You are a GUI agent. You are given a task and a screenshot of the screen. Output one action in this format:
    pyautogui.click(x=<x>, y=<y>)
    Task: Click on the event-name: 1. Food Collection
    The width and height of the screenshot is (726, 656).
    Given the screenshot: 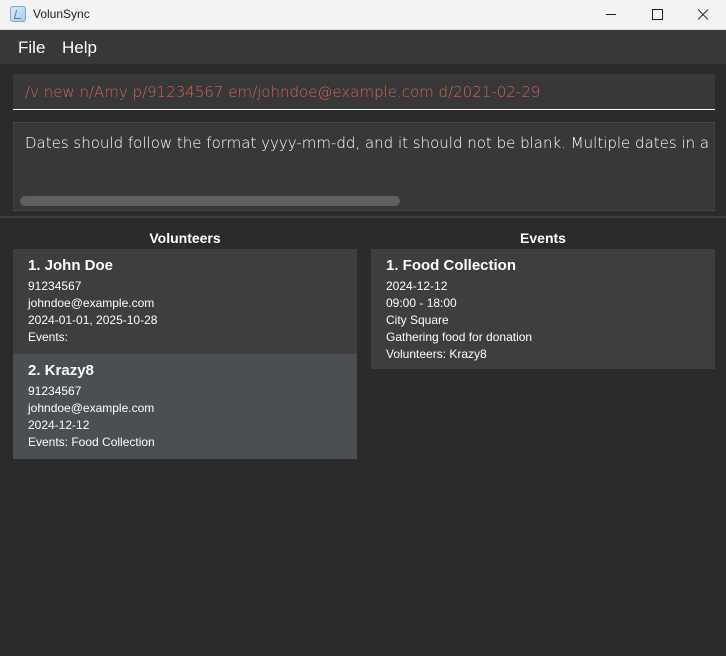 What is the action you would take?
    pyautogui.click(x=451, y=265)
    